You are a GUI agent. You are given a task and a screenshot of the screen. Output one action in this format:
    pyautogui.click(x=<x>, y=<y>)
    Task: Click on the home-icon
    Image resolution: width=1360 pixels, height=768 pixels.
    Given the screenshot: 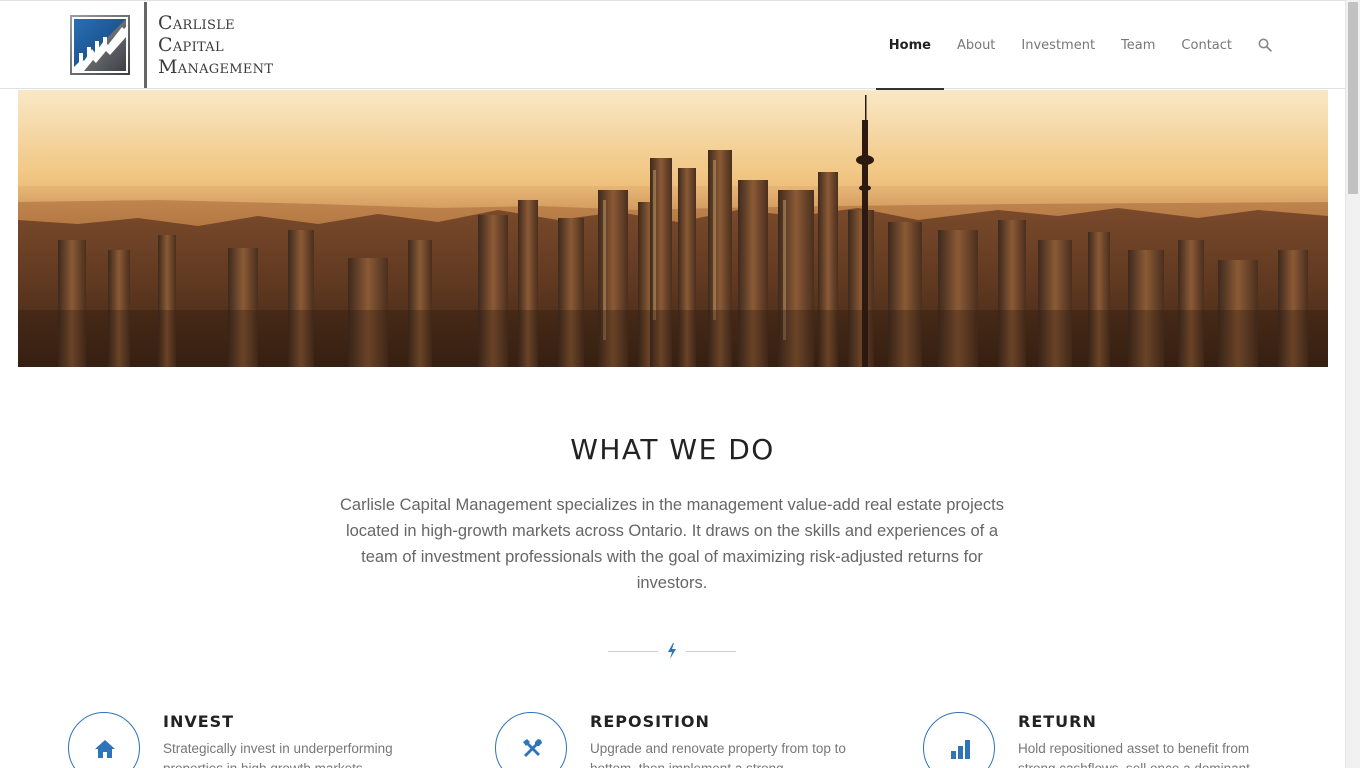 What is the action you would take?
    pyautogui.click(x=105, y=749)
    